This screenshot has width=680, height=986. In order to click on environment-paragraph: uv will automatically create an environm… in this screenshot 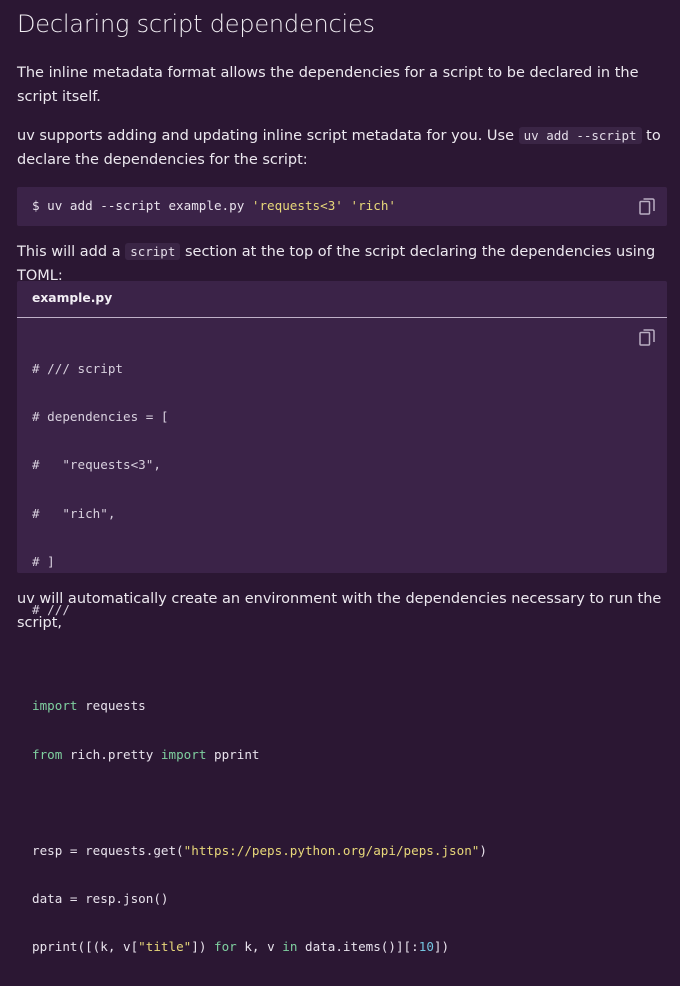, I will do `click(339, 611)`.